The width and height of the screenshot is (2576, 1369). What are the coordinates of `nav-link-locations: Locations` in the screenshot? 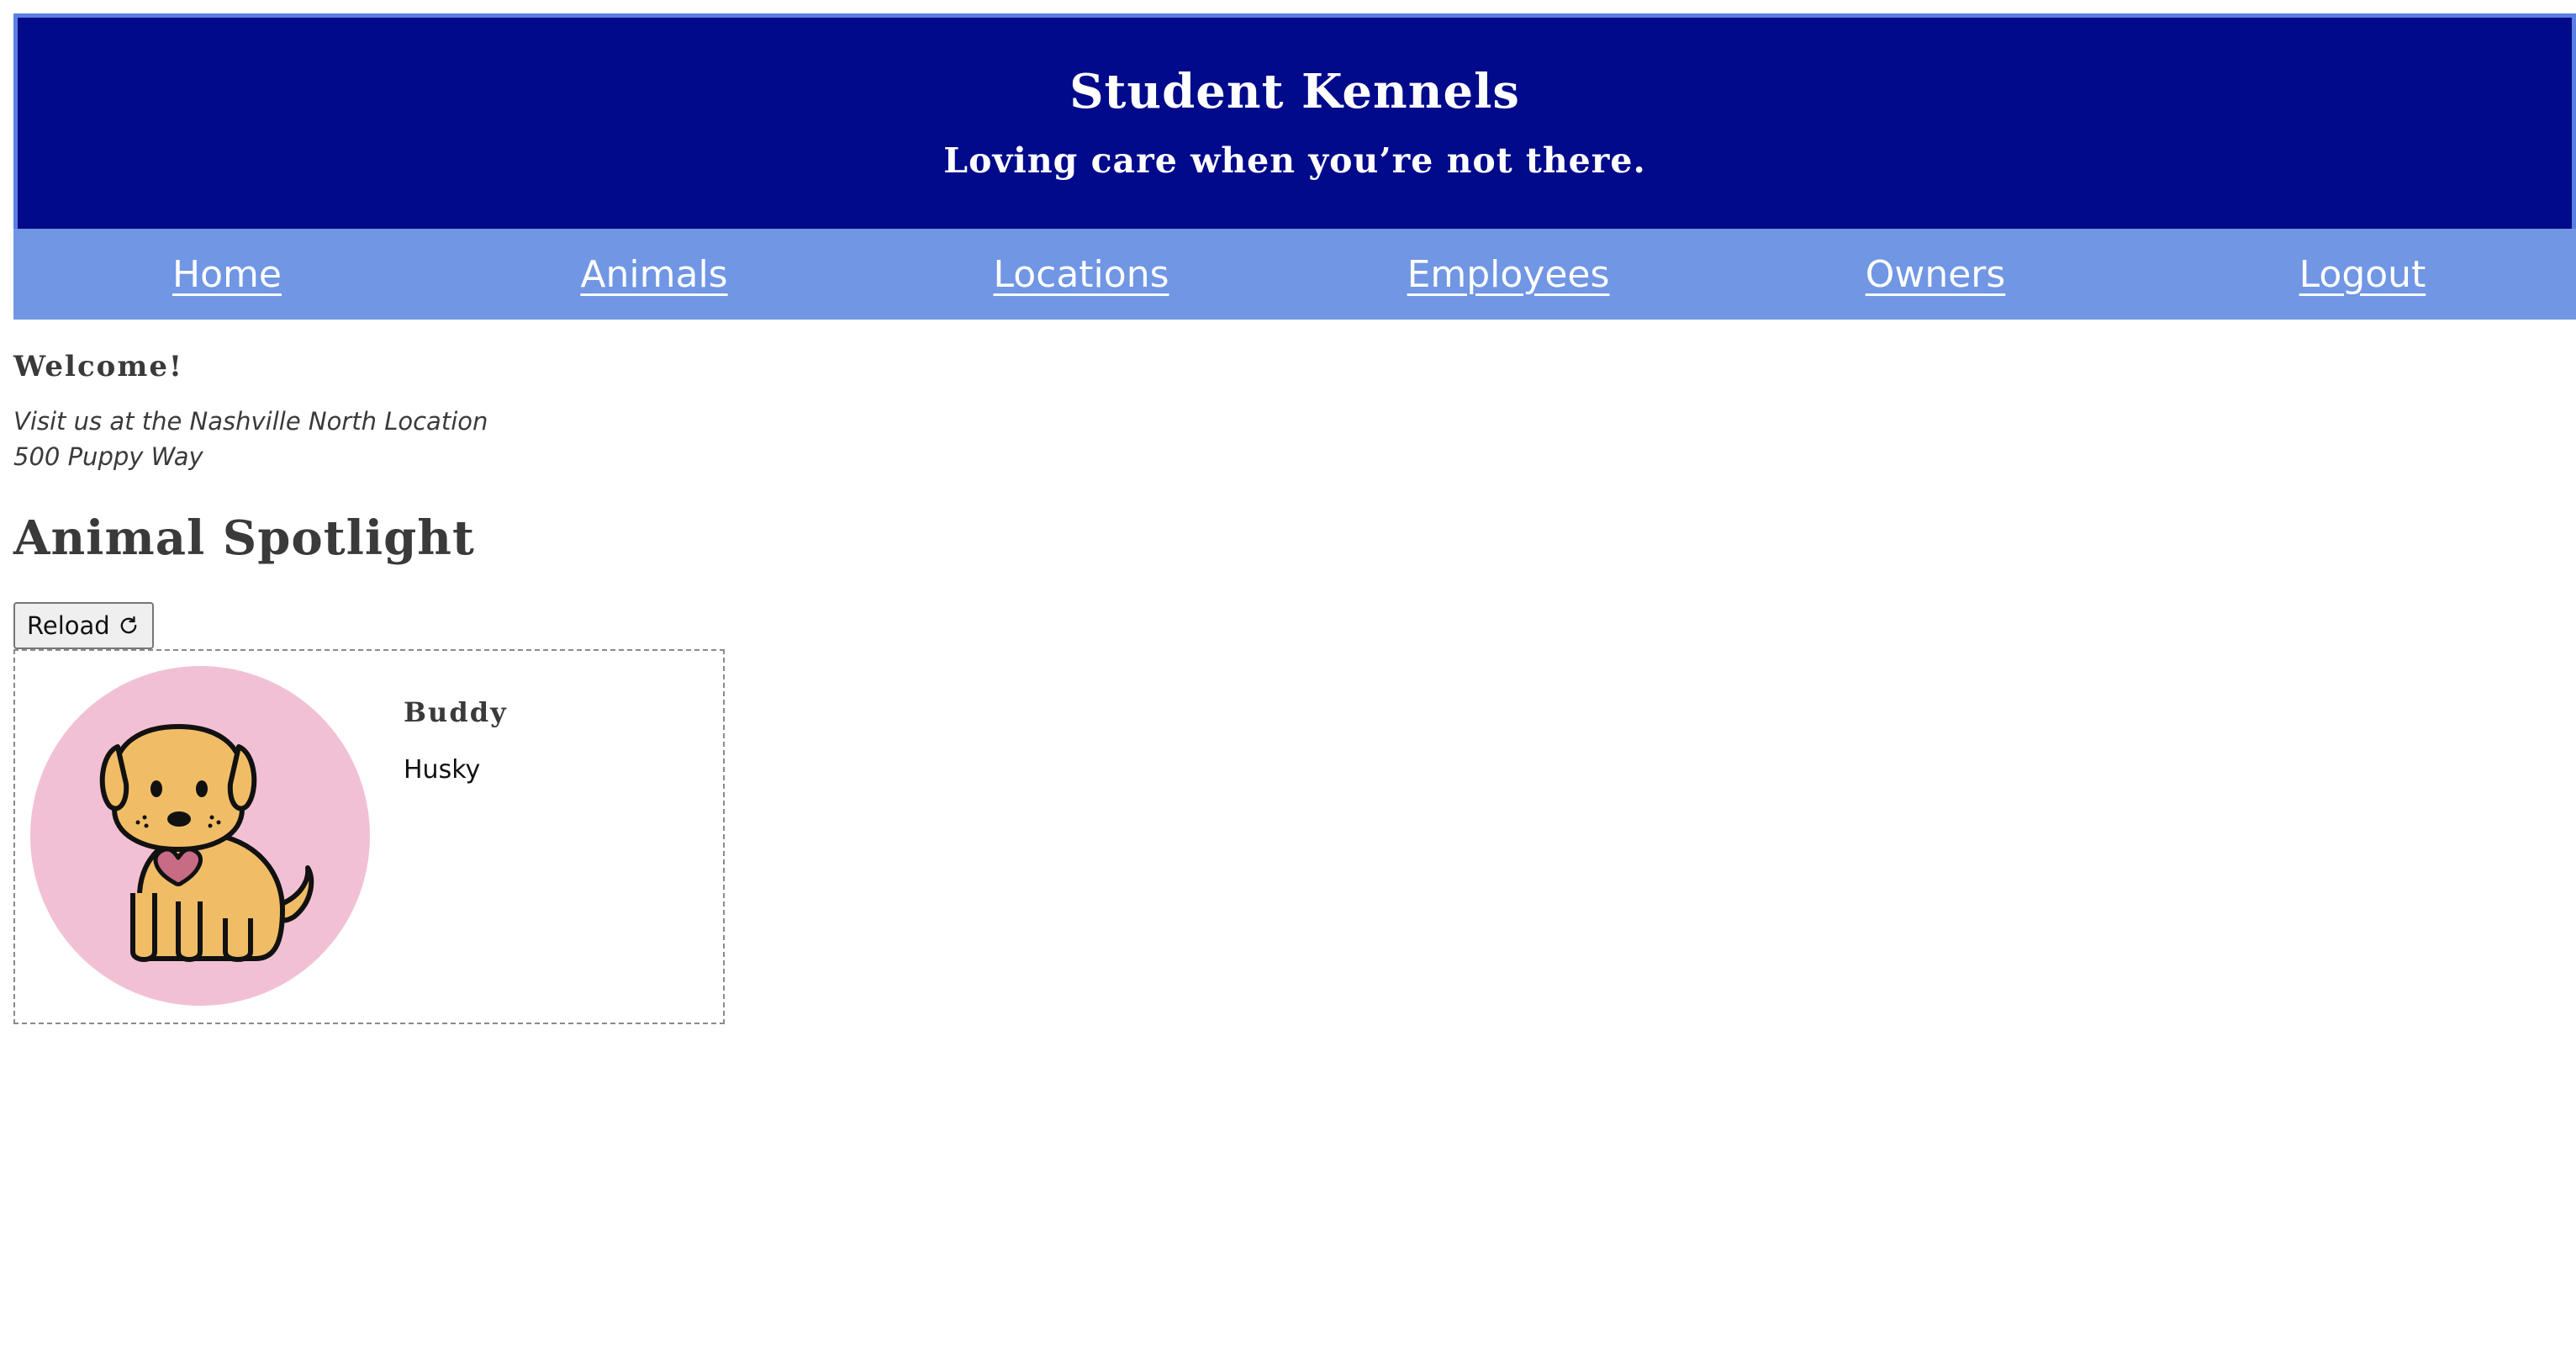 It's located at (1081, 274).